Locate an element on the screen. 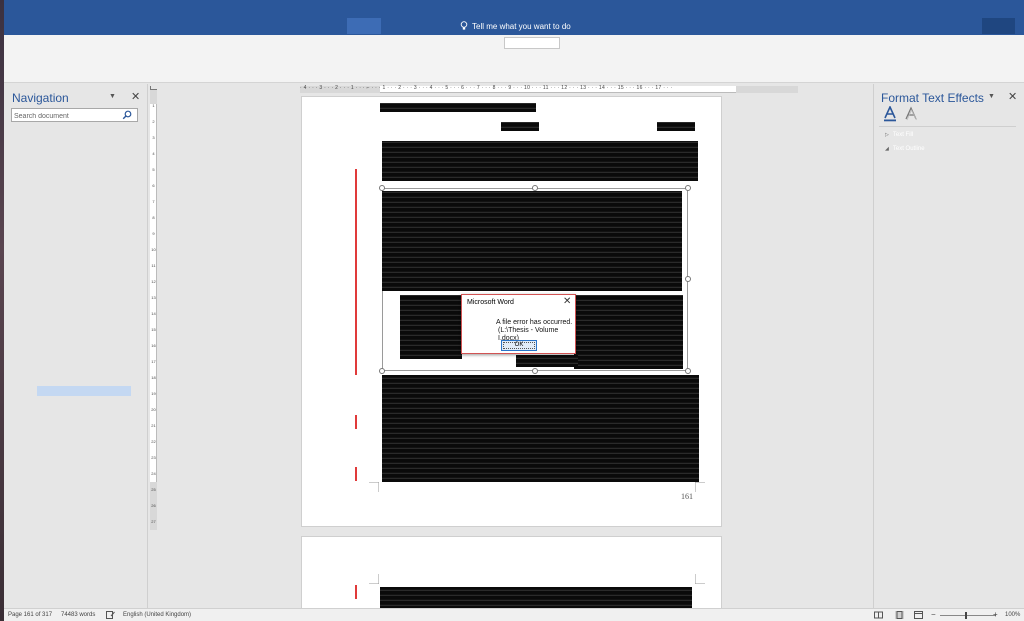 This screenshot has height=621, width=1024. dialog-title: Microsoft Word is located at coordinates (490, 302).